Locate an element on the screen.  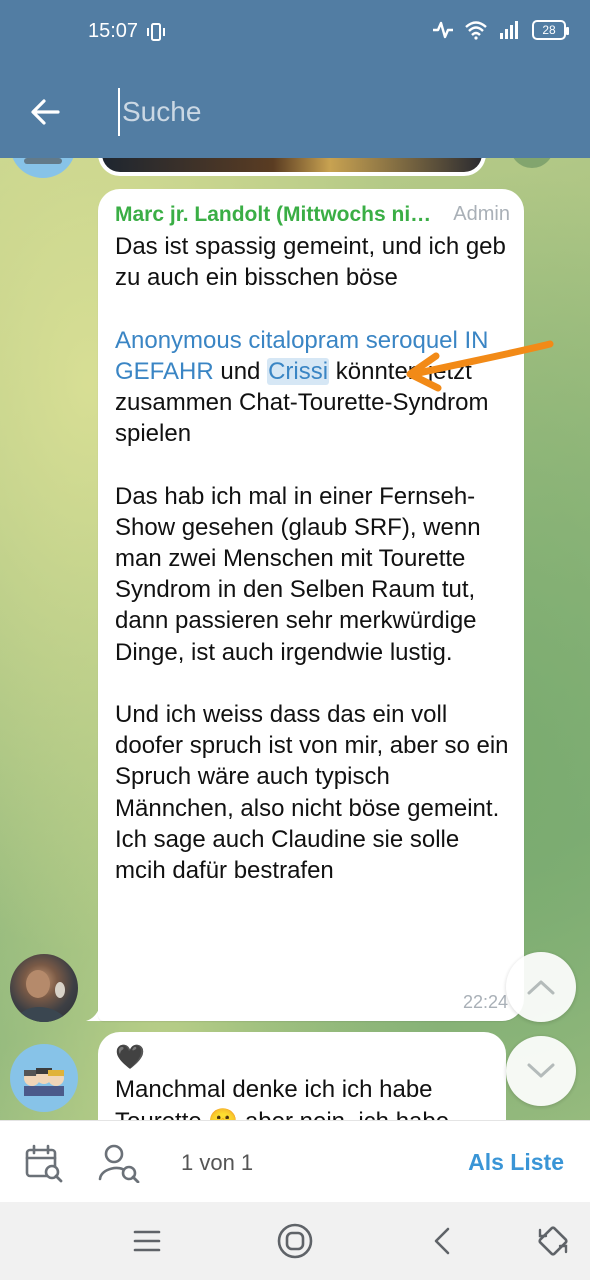
message-line: 🖤 is located at coordinates (130, 1057).